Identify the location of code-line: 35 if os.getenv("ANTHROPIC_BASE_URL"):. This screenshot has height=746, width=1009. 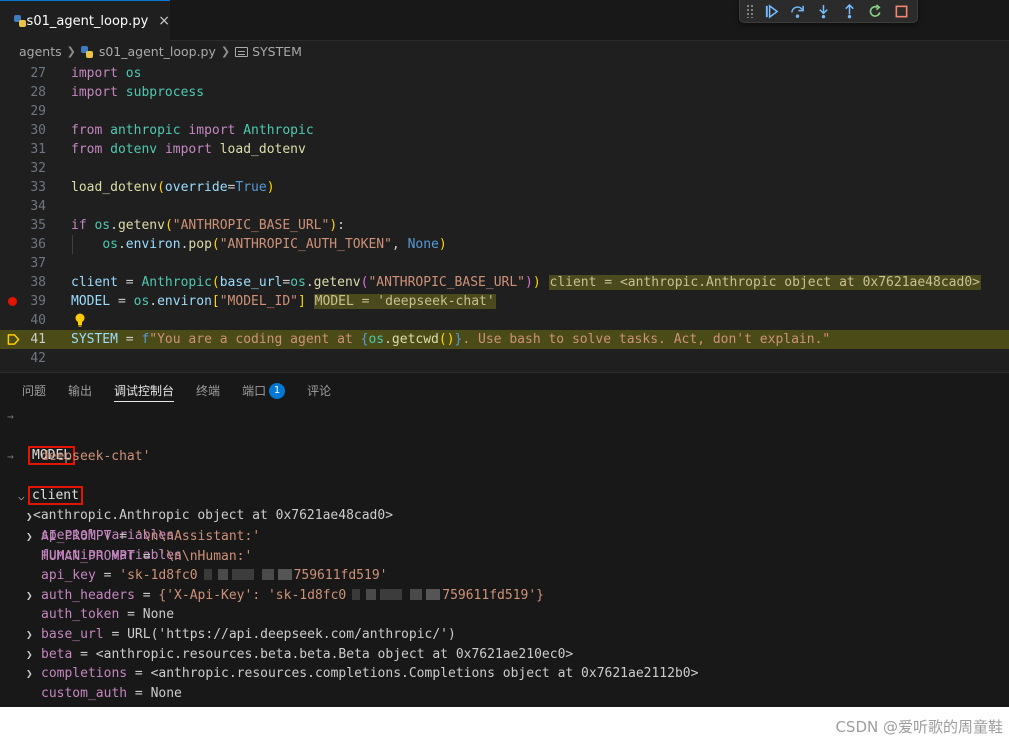
(504, 225).